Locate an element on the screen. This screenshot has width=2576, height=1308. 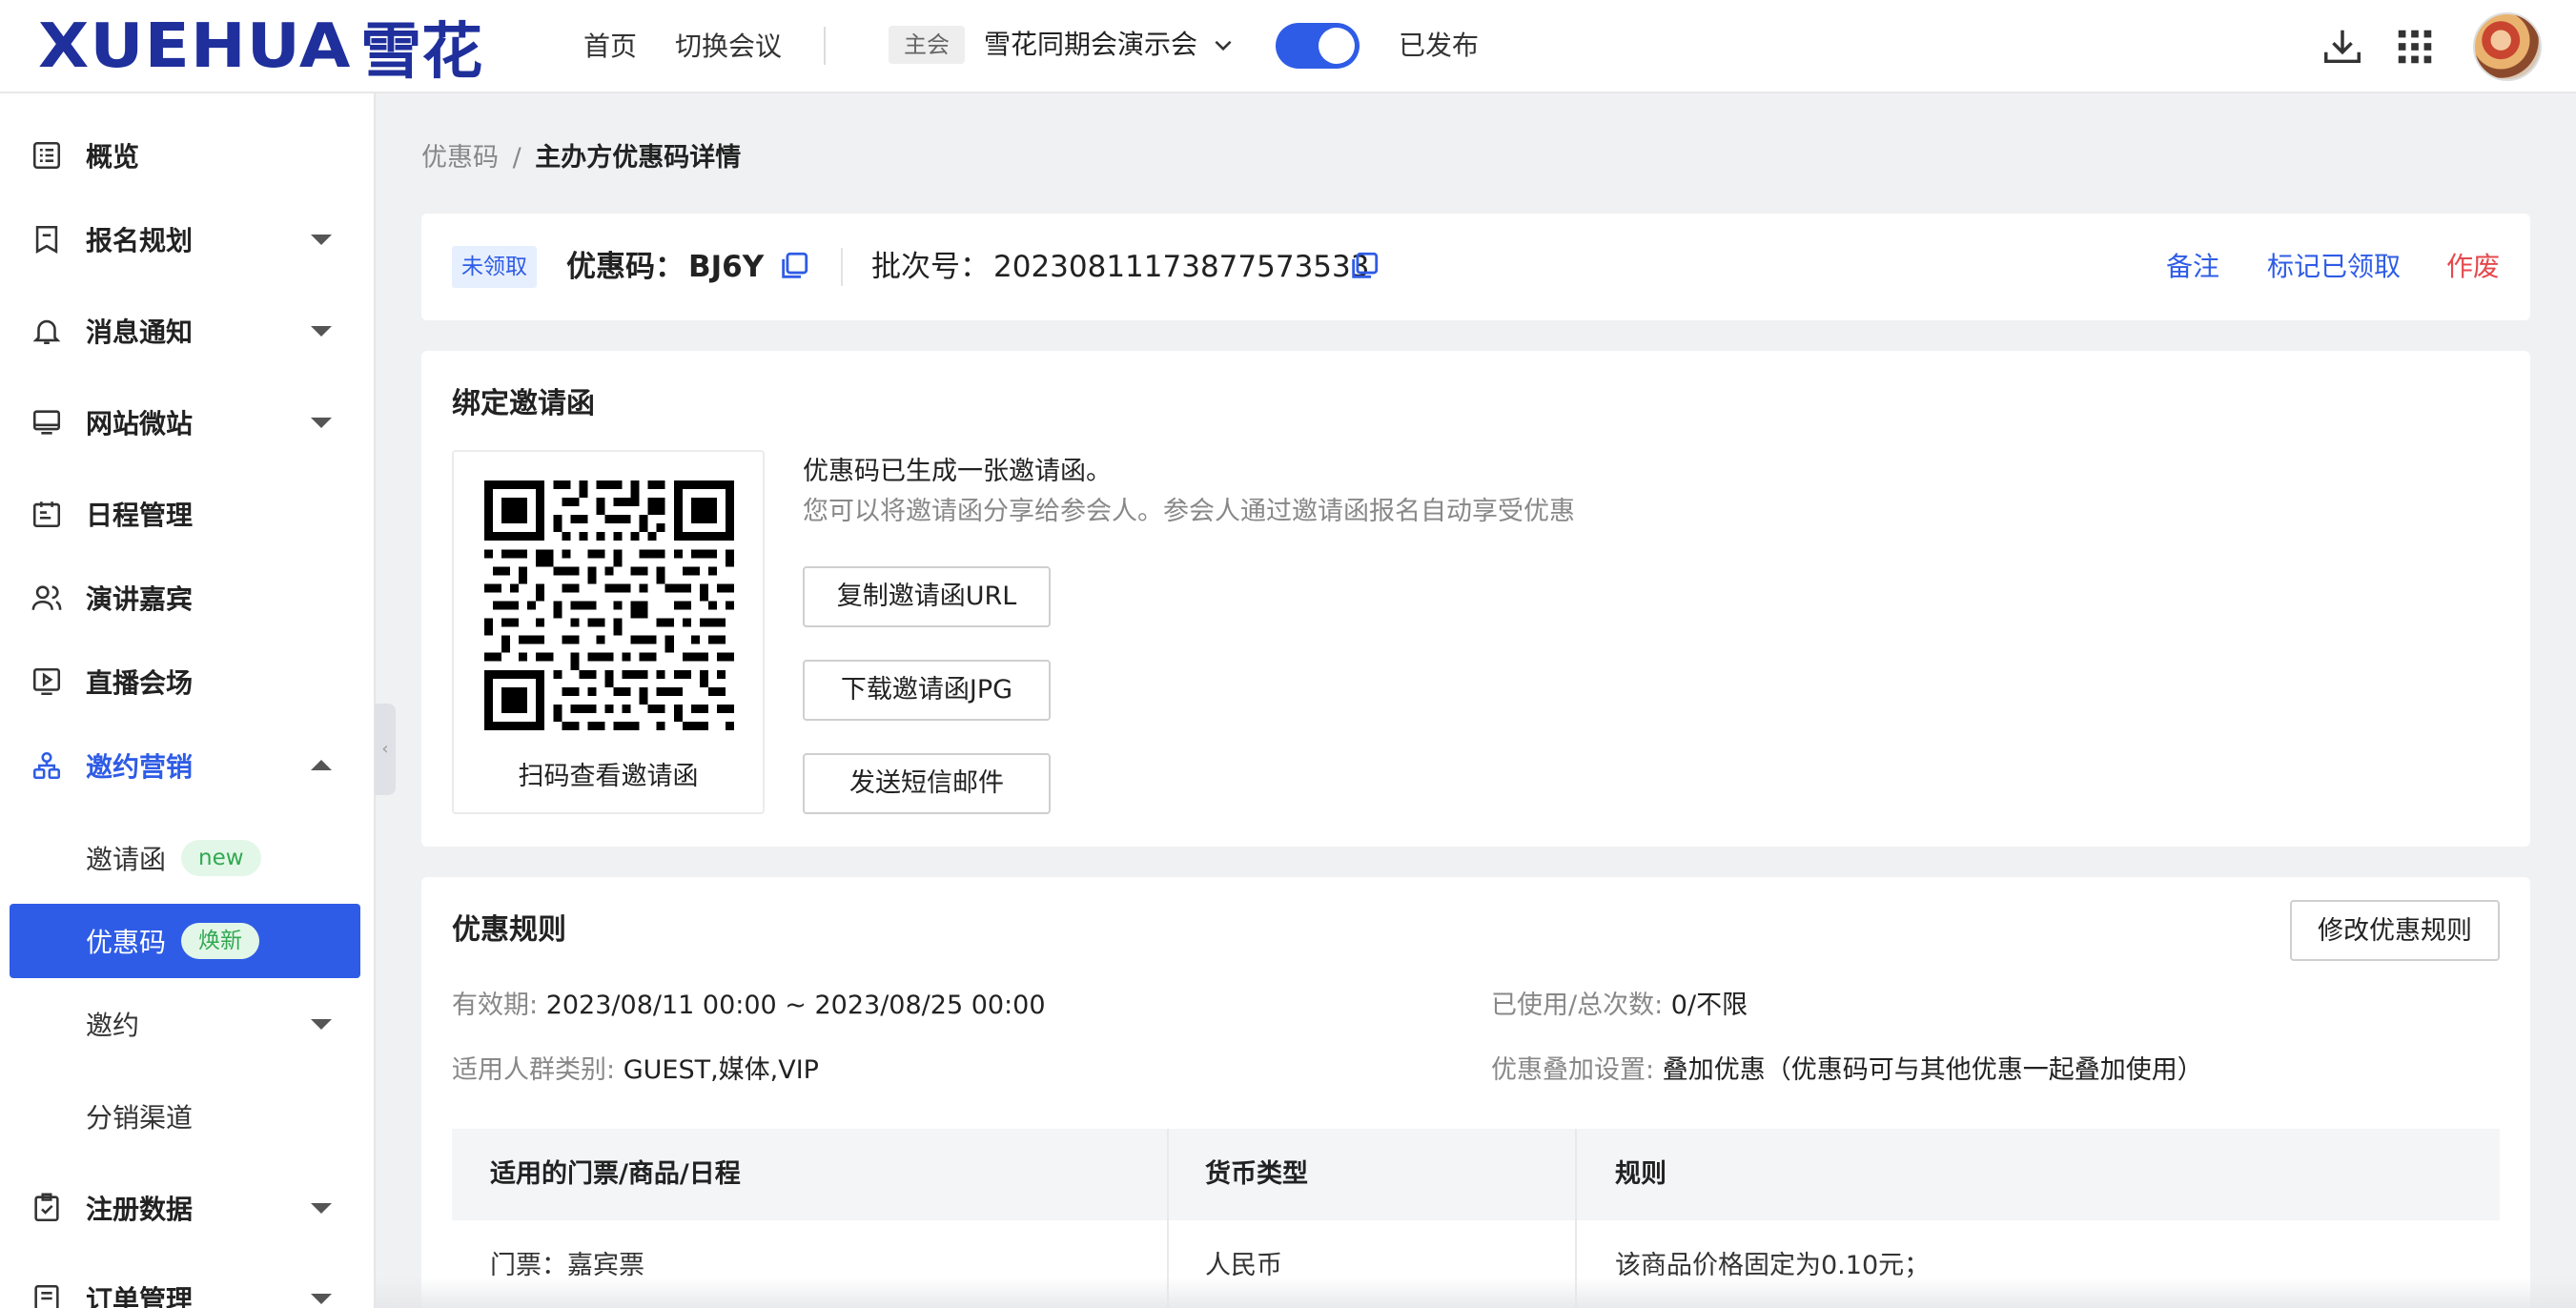
org-chart-icon is located at coordinates (46, 766).